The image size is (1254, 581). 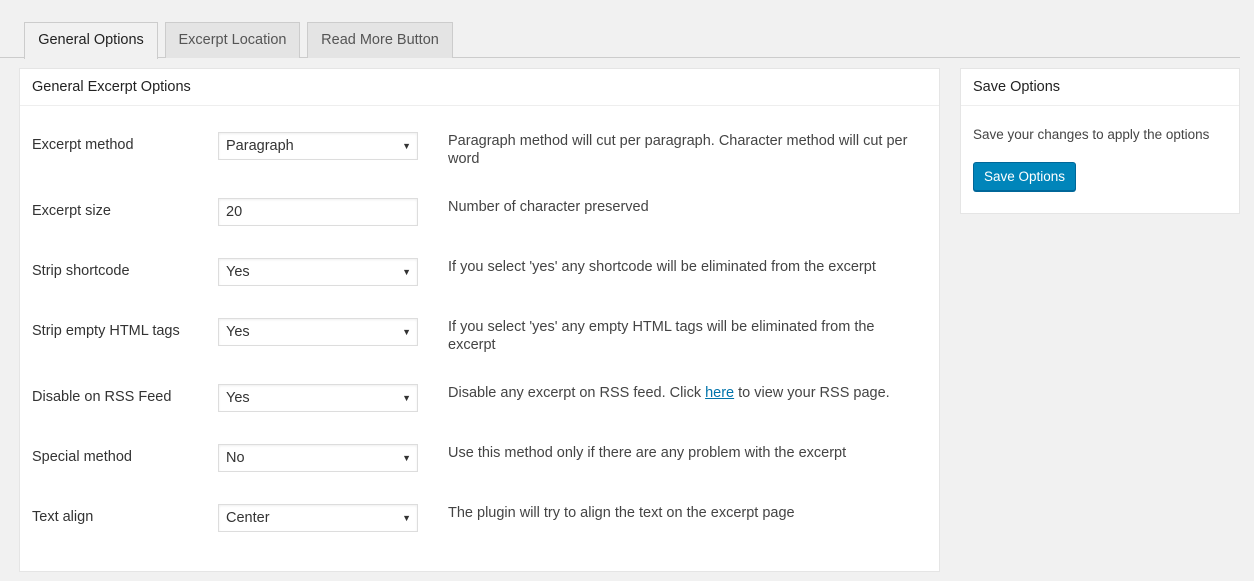 I want to click on panel-title: General Excerpt Options, so click(x=479, y=87).